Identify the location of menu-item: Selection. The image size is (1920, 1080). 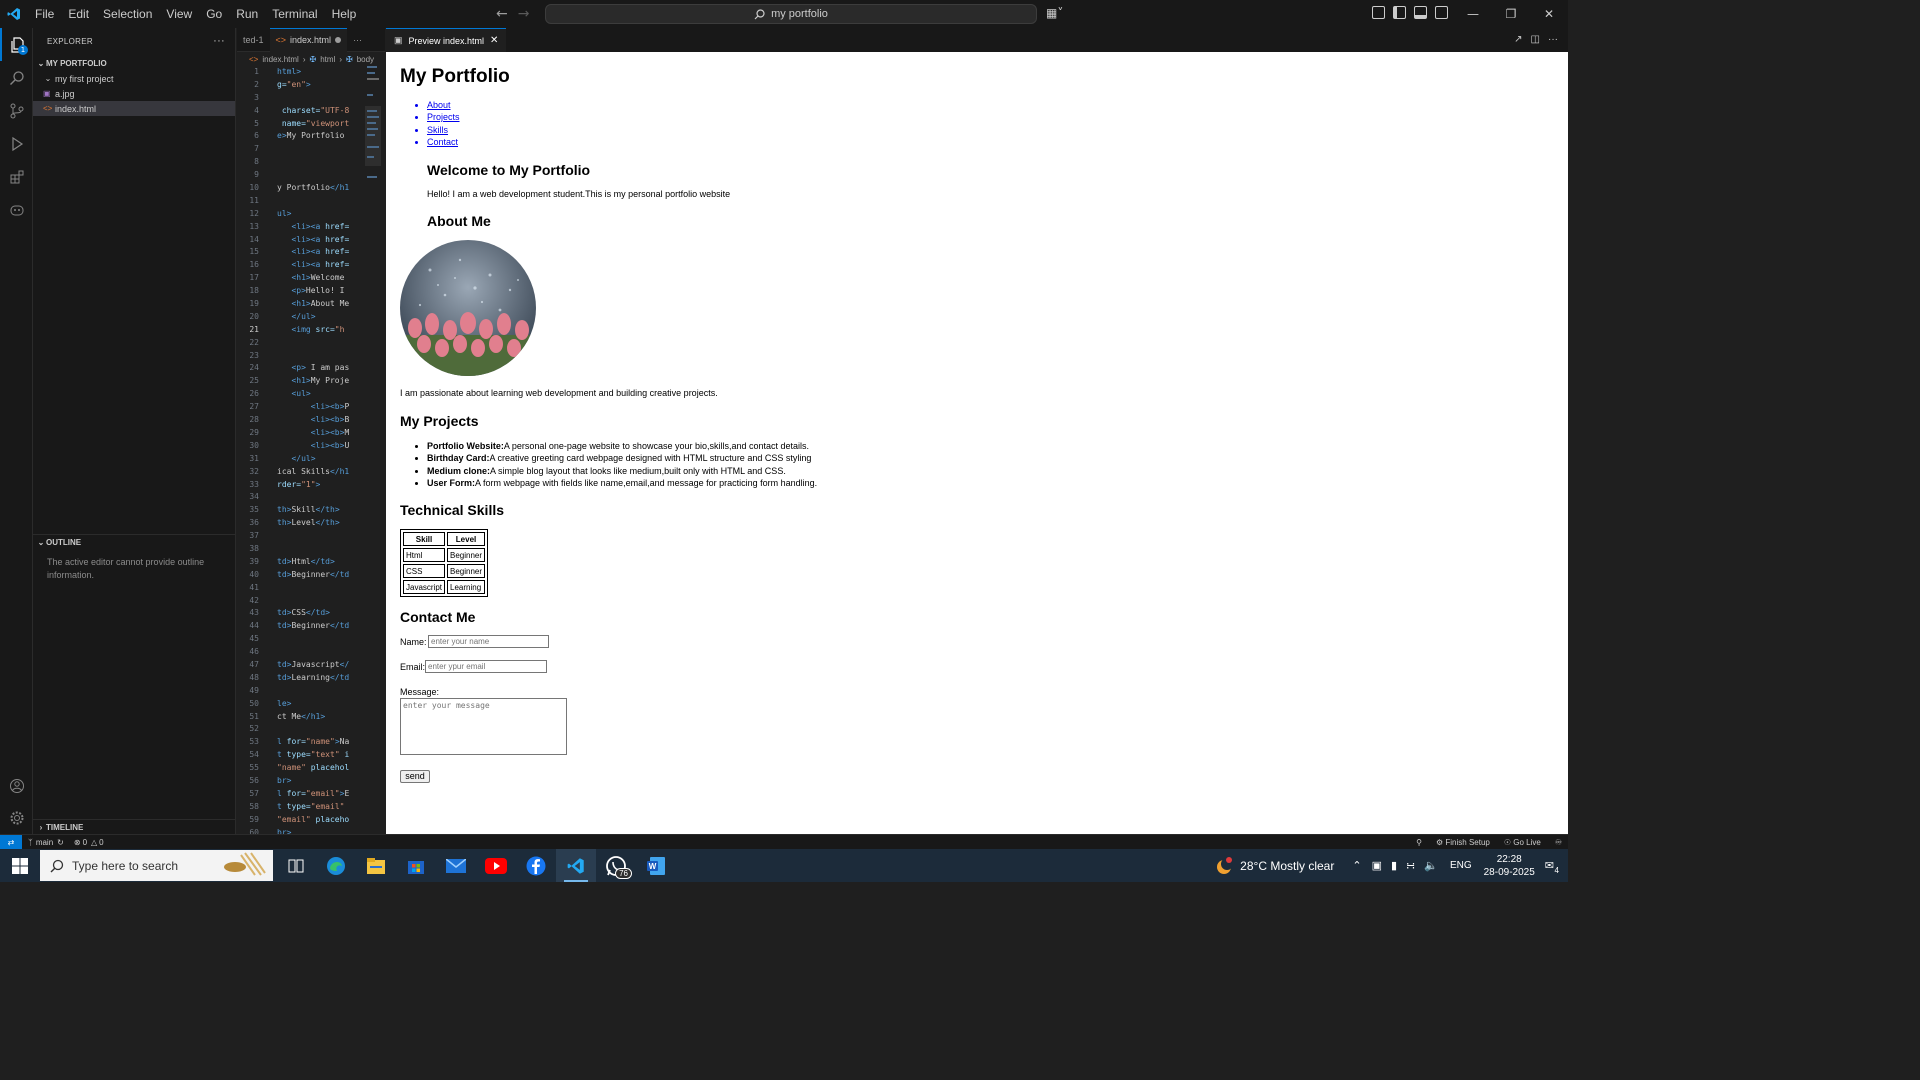
(127, 14).